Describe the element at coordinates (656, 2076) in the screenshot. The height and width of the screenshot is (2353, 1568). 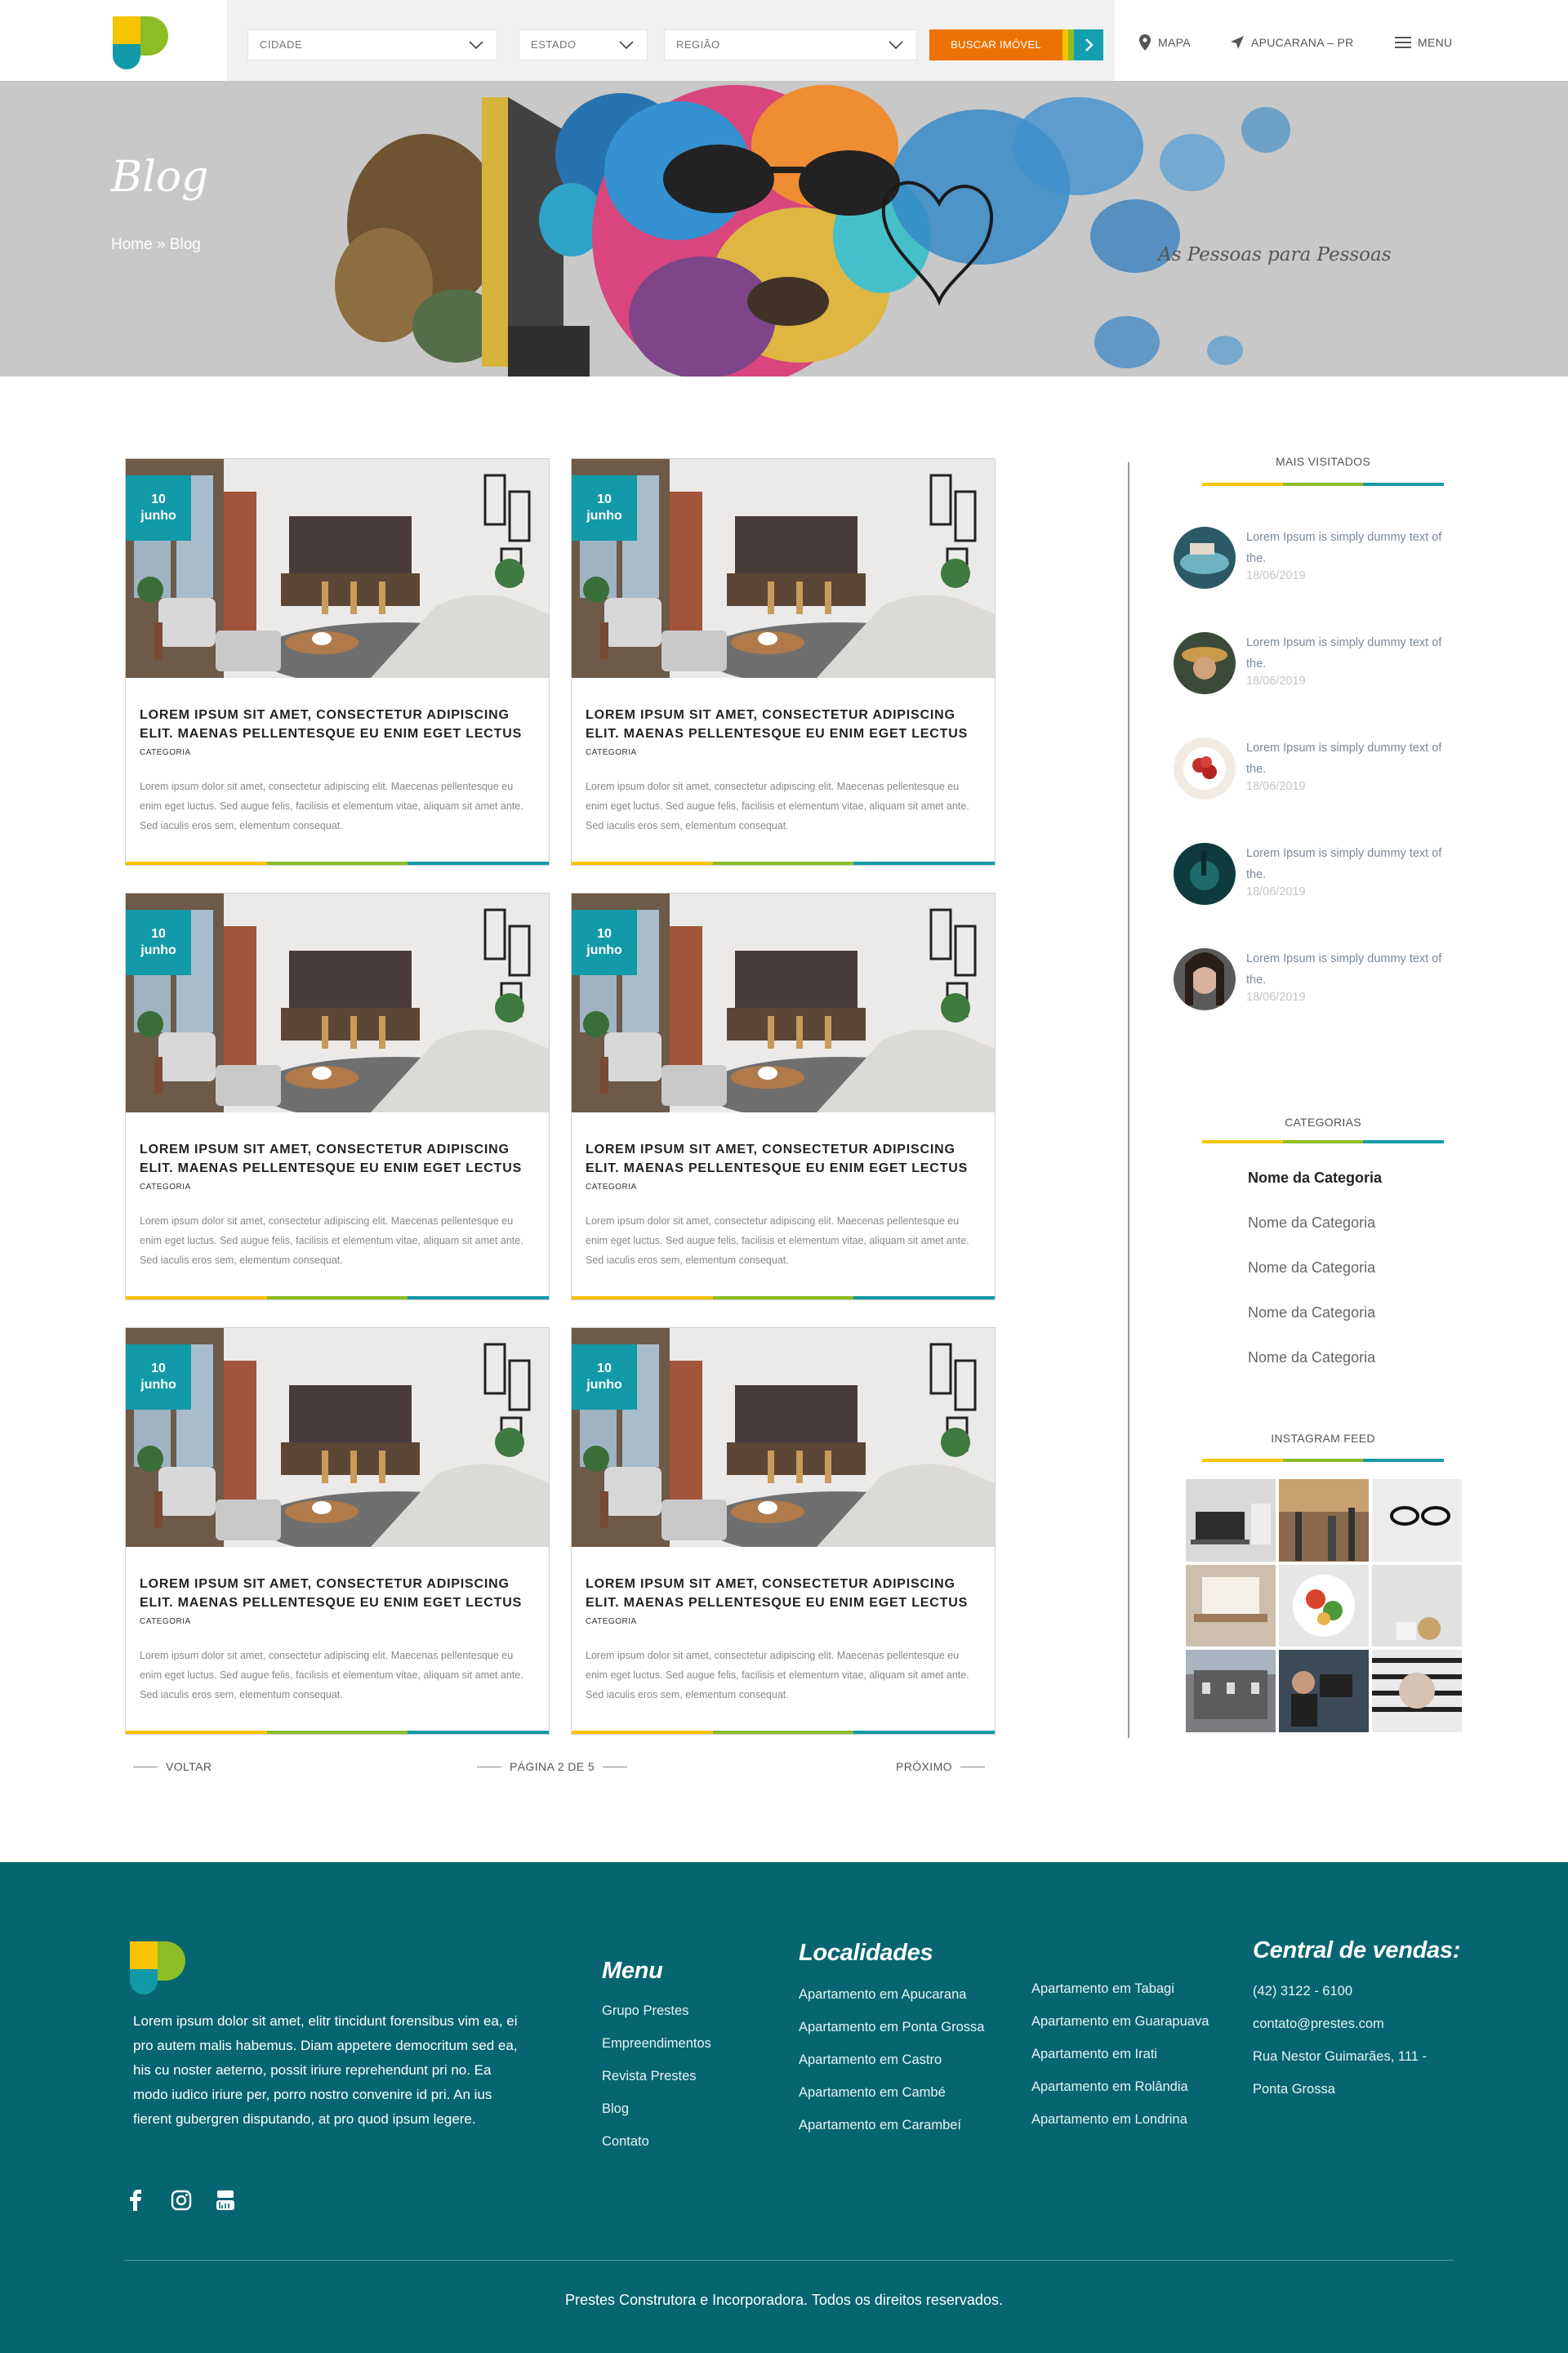
I see `footer-menu-link: Revista Prestes` at that location.